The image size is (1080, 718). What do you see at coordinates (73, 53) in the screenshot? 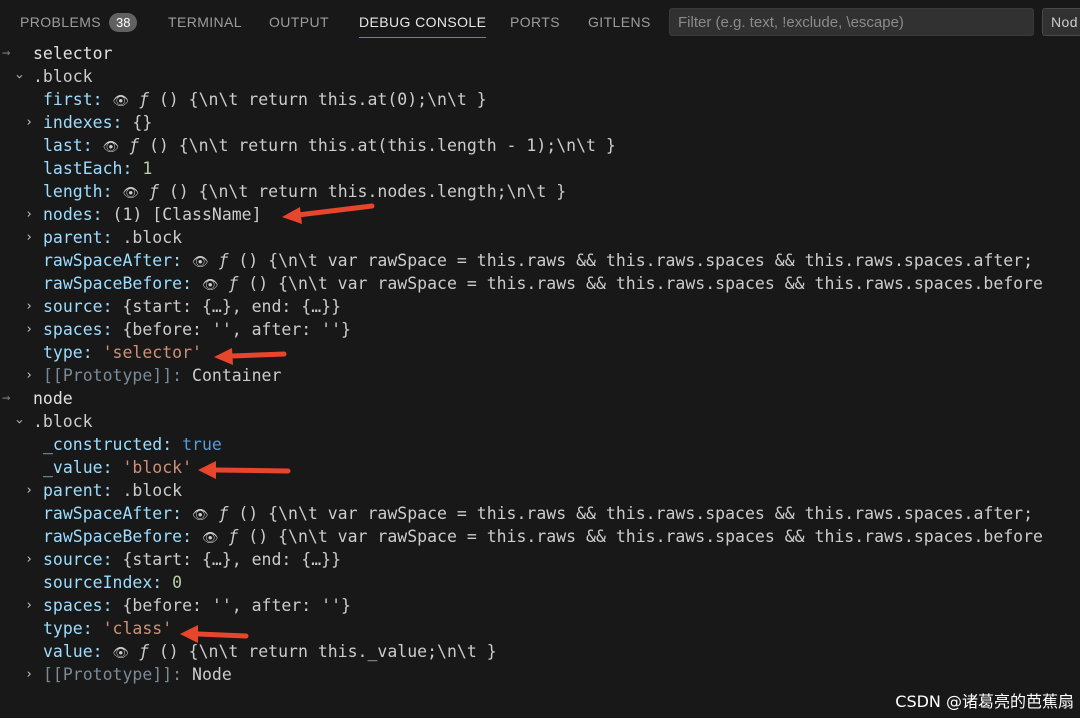
I see `log-label: selector` at bounding box center [73, 53].